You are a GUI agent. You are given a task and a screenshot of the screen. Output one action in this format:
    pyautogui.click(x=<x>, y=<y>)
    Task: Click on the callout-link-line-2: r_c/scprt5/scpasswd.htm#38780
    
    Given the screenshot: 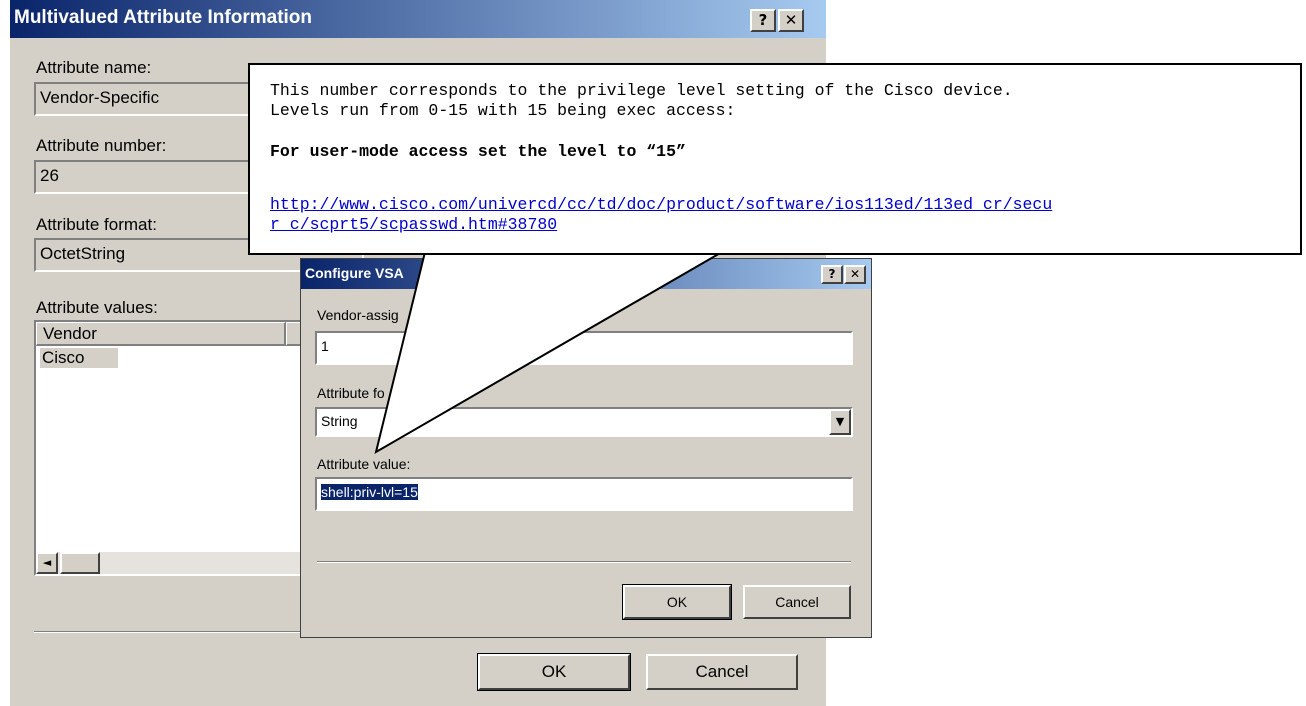 What is the action you would take?
    pyautogui.click(x=413, y=224)
    